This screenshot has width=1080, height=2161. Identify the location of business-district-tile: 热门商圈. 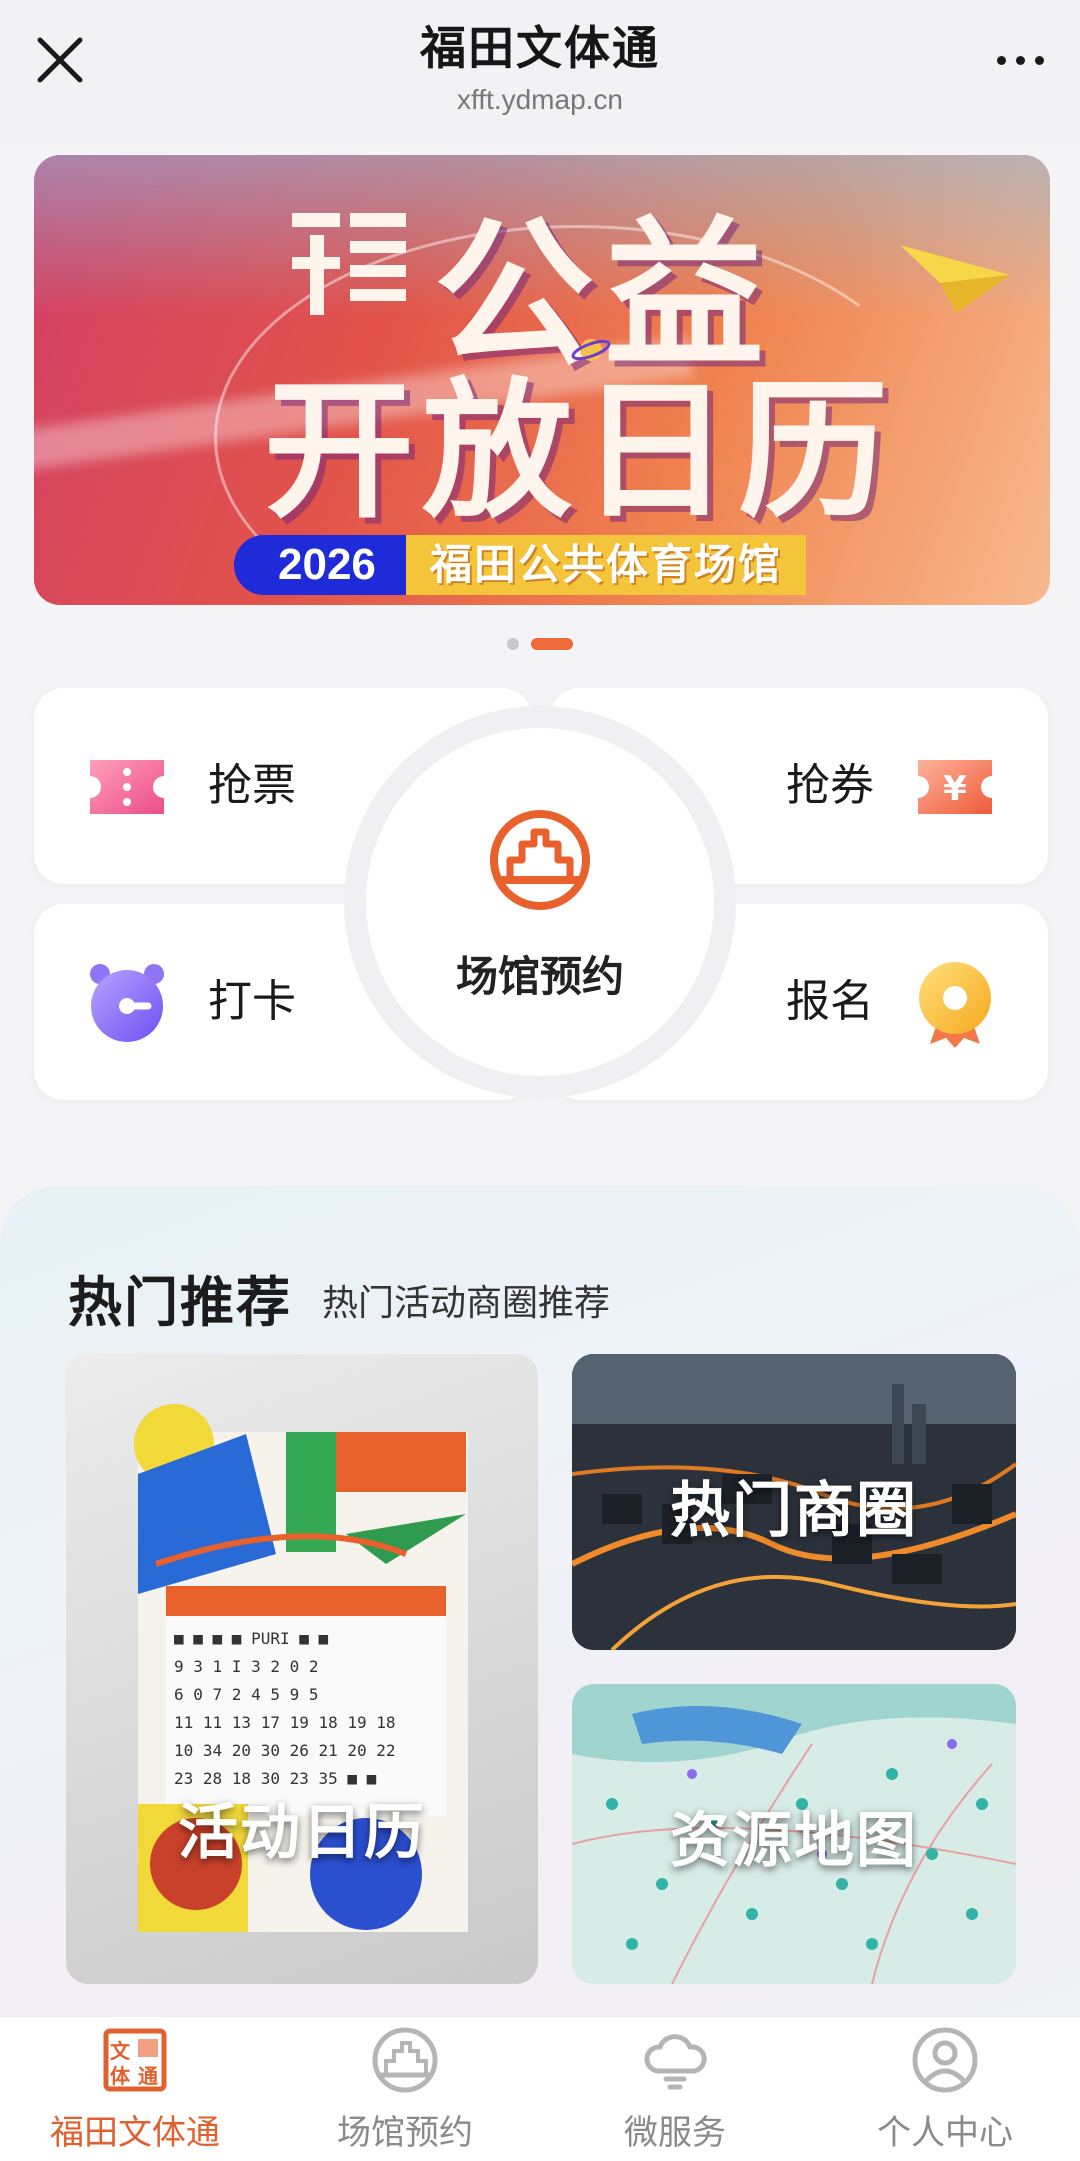
(794, 1502).